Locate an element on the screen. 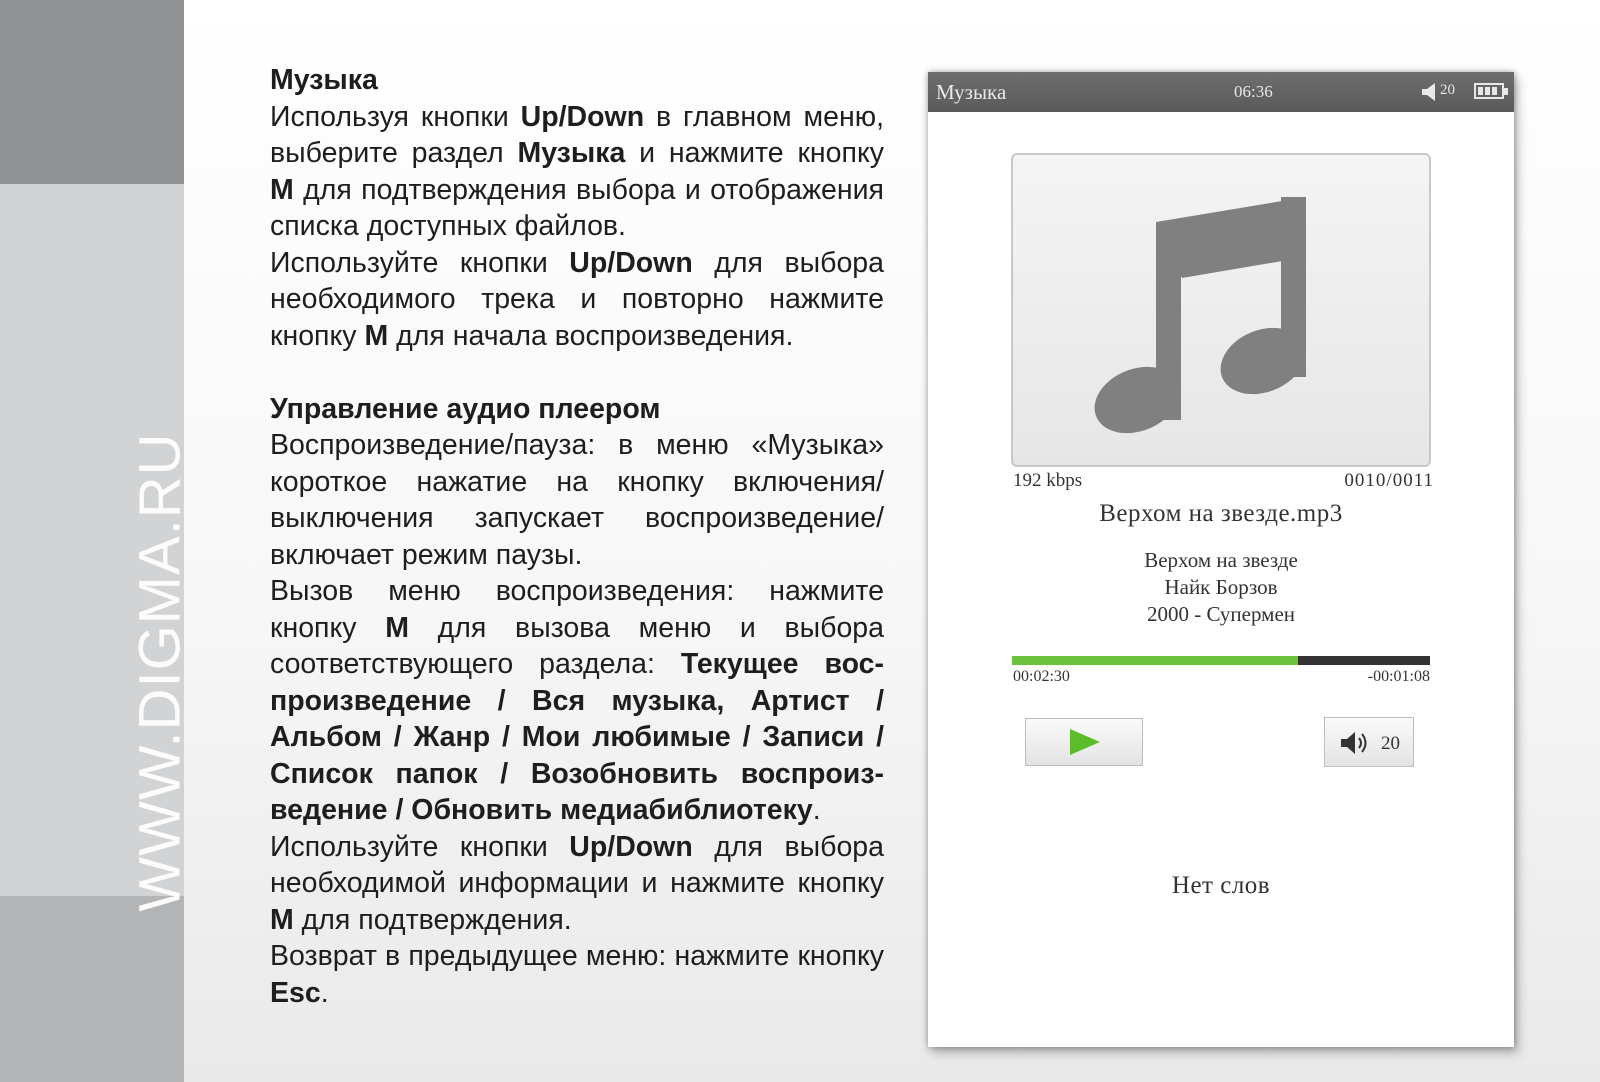 This screenshot has width=1600, height=1082. volume-value: 20 is located at coordinates (1390, 743).